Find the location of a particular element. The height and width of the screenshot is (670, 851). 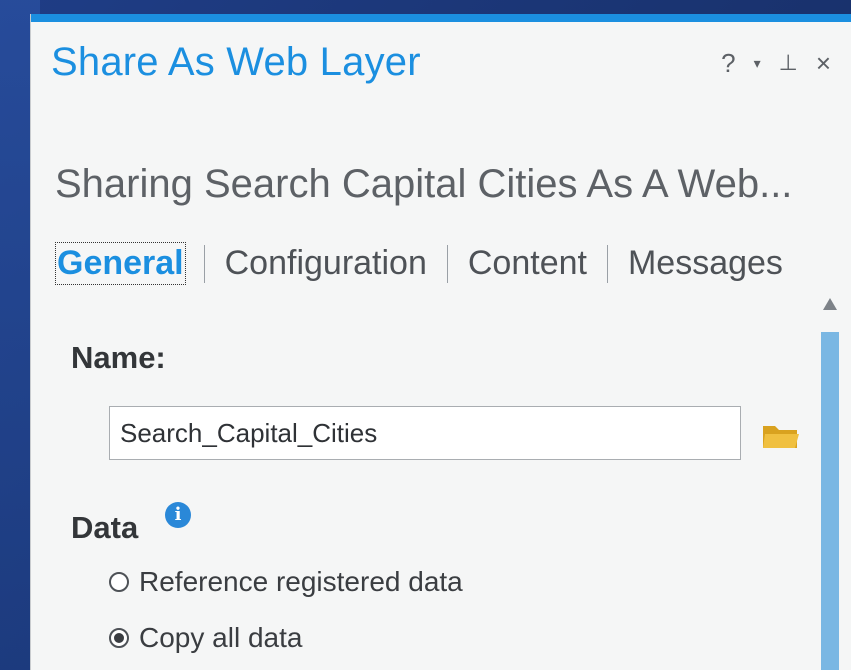

pin-icon: ⊥ is located at coordinates (788, 63).